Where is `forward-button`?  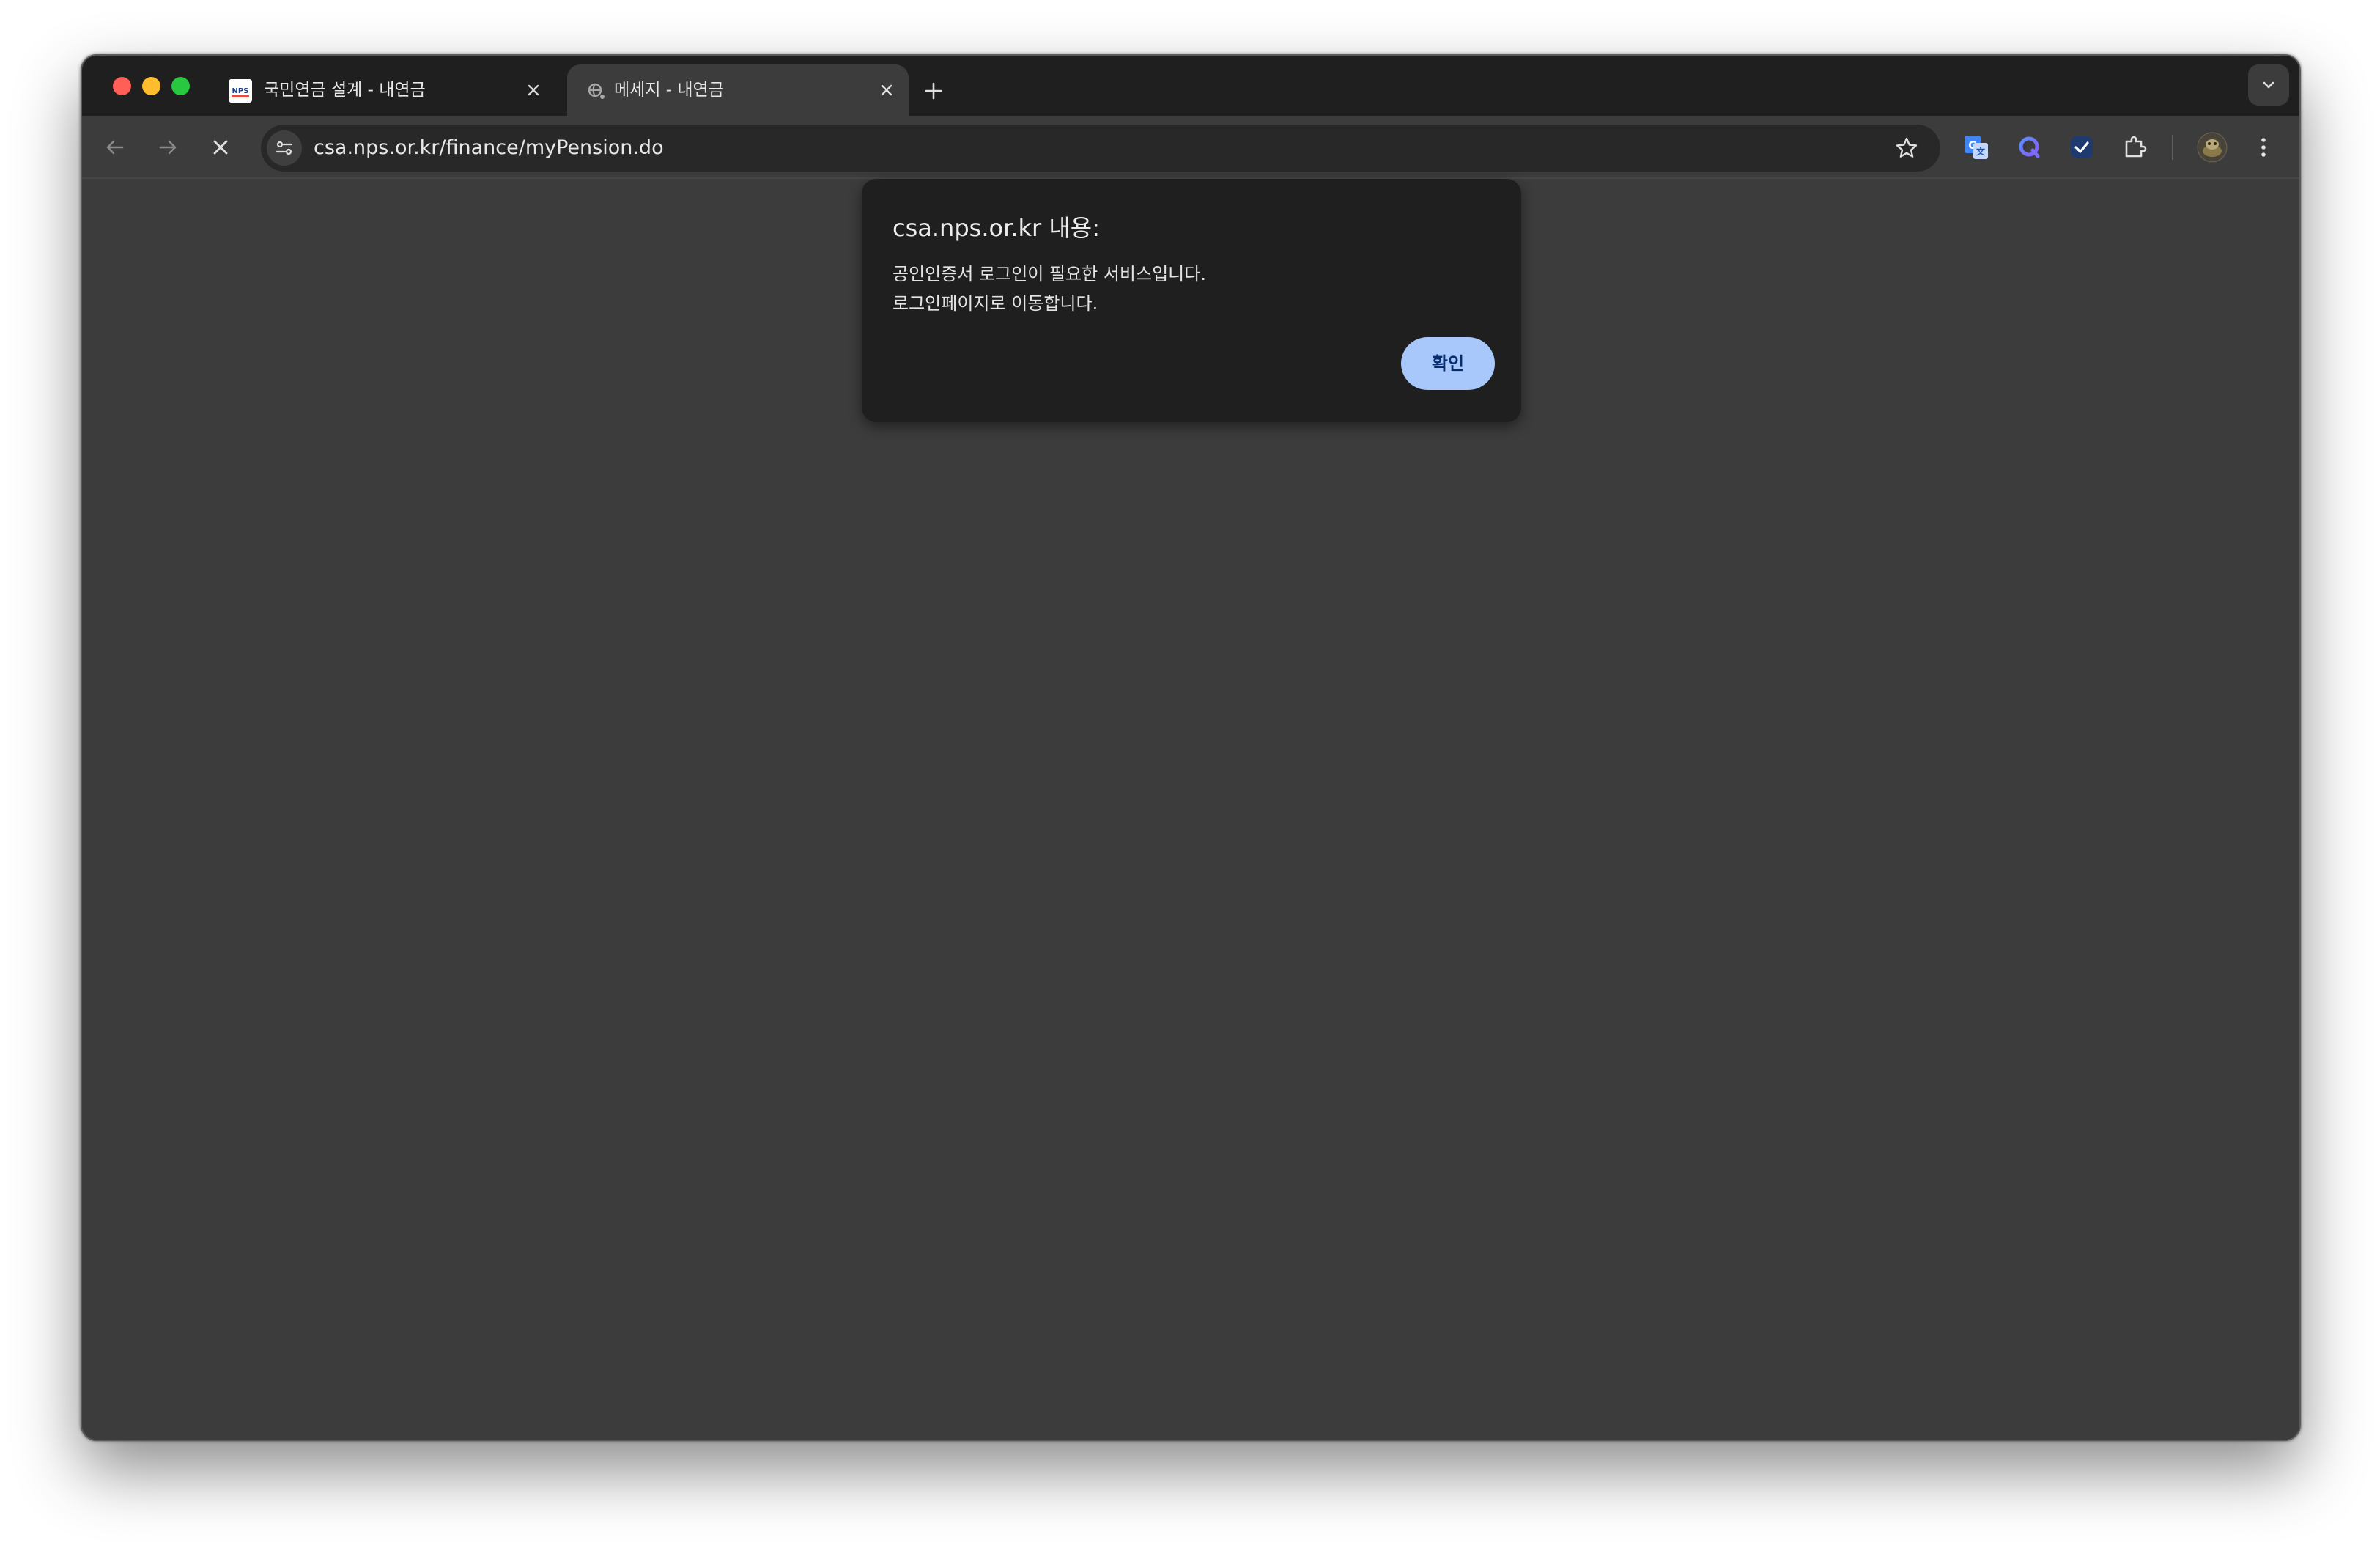
forward-button is located at coordinates (168, 147).